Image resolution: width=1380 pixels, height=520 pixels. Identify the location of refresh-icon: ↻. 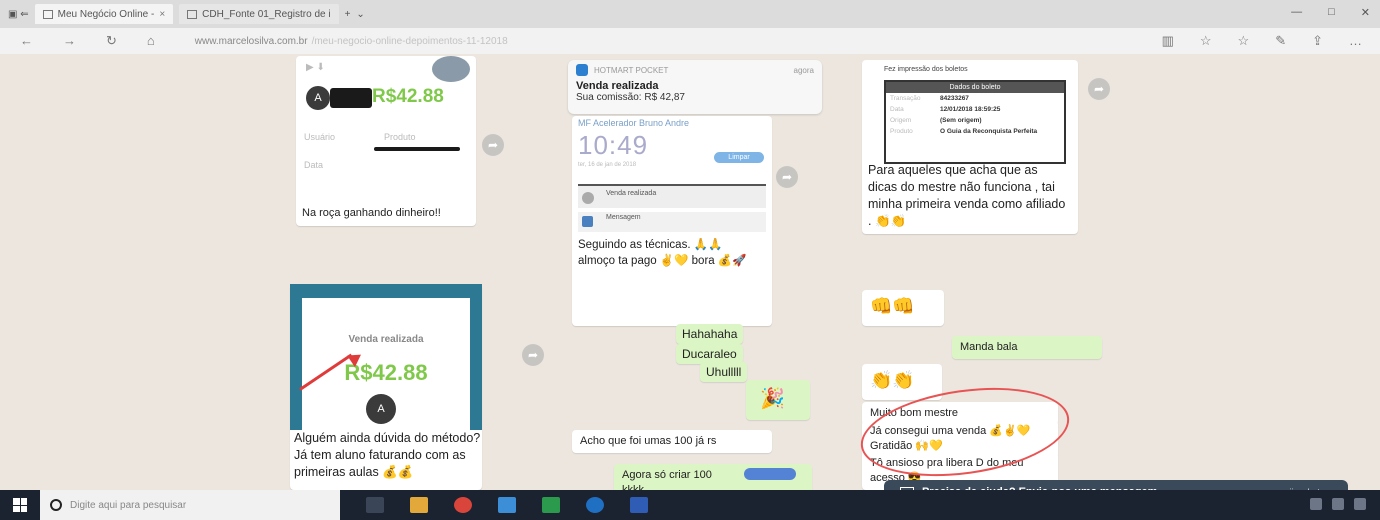
(111, 41).